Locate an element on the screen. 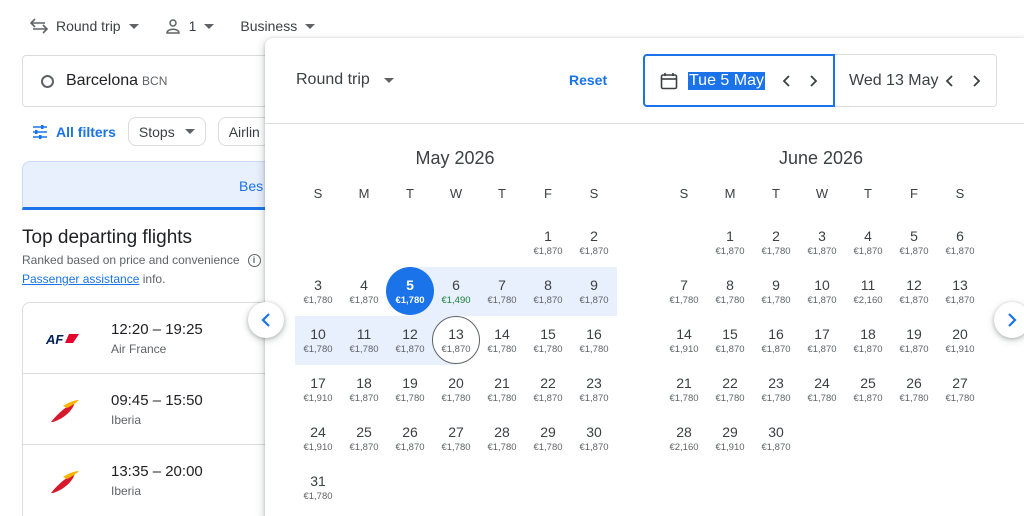  day-cell: 10 €1,780 is located at coordinates (318, 340).